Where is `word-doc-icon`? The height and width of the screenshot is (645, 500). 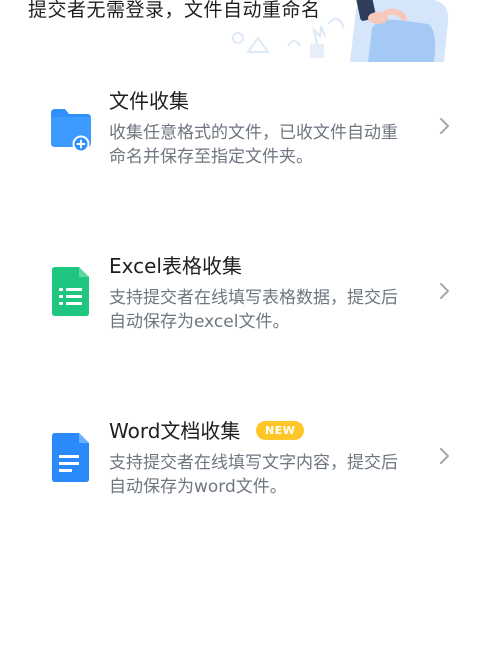 word-doc-icon is located at coordinates (70, 457).